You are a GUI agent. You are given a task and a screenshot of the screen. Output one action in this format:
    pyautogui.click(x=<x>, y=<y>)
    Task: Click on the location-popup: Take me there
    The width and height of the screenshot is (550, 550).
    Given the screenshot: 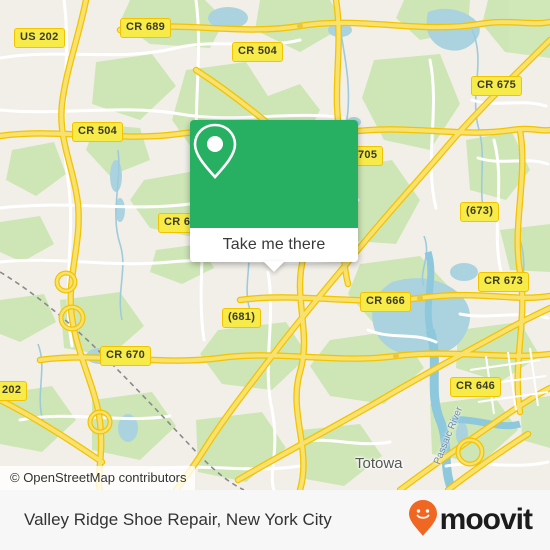 What is the action you would take?
    pyautogui.click(x=274, y=196)
    